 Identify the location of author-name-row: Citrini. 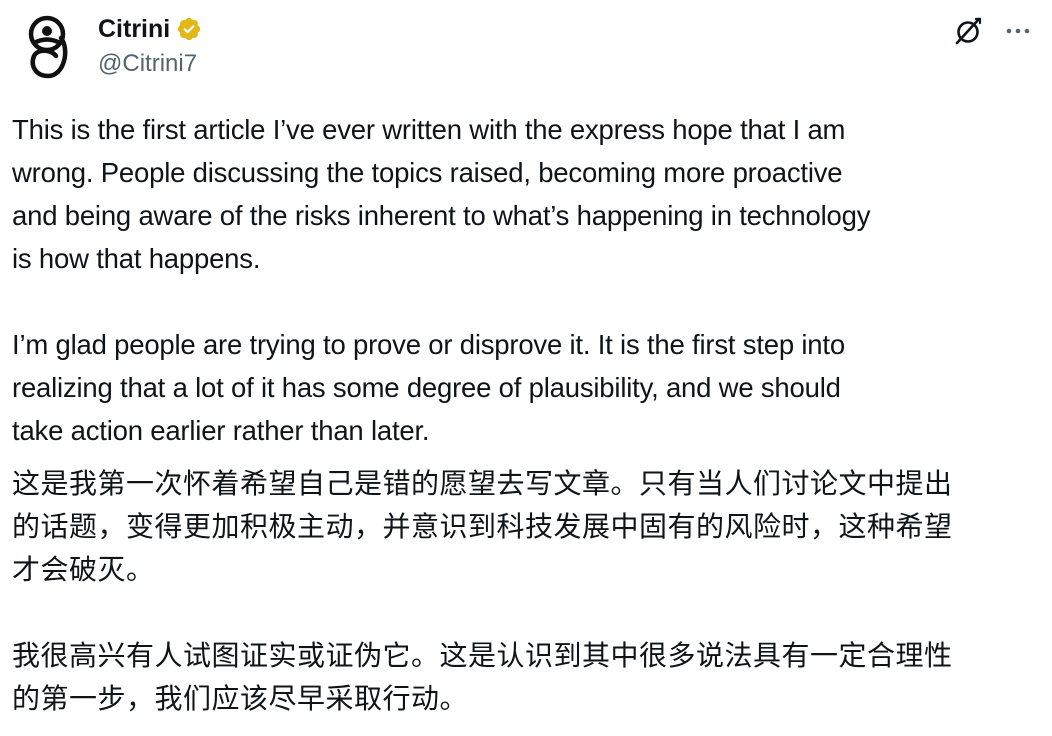
(150, 29).